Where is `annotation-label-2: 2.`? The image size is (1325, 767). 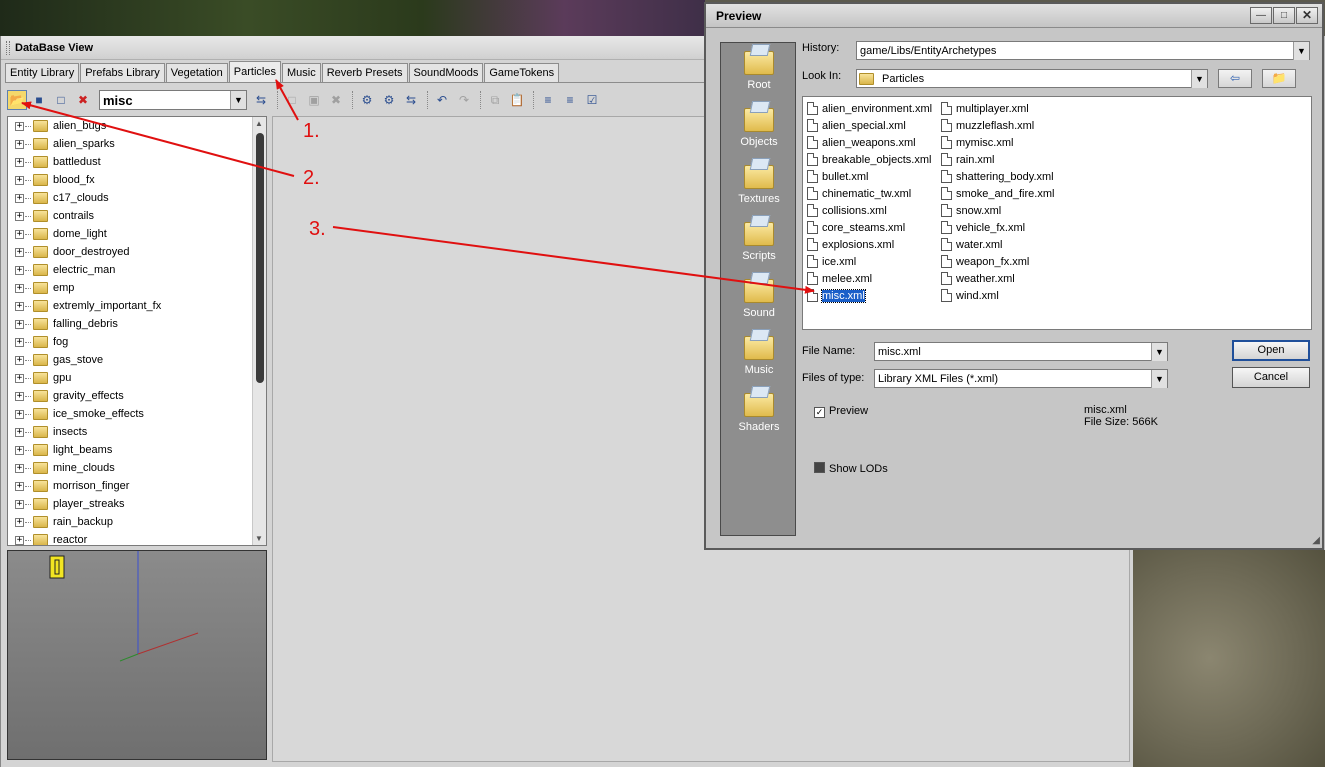
annotation-label-2: 2. is located at coordinates (311, 178).